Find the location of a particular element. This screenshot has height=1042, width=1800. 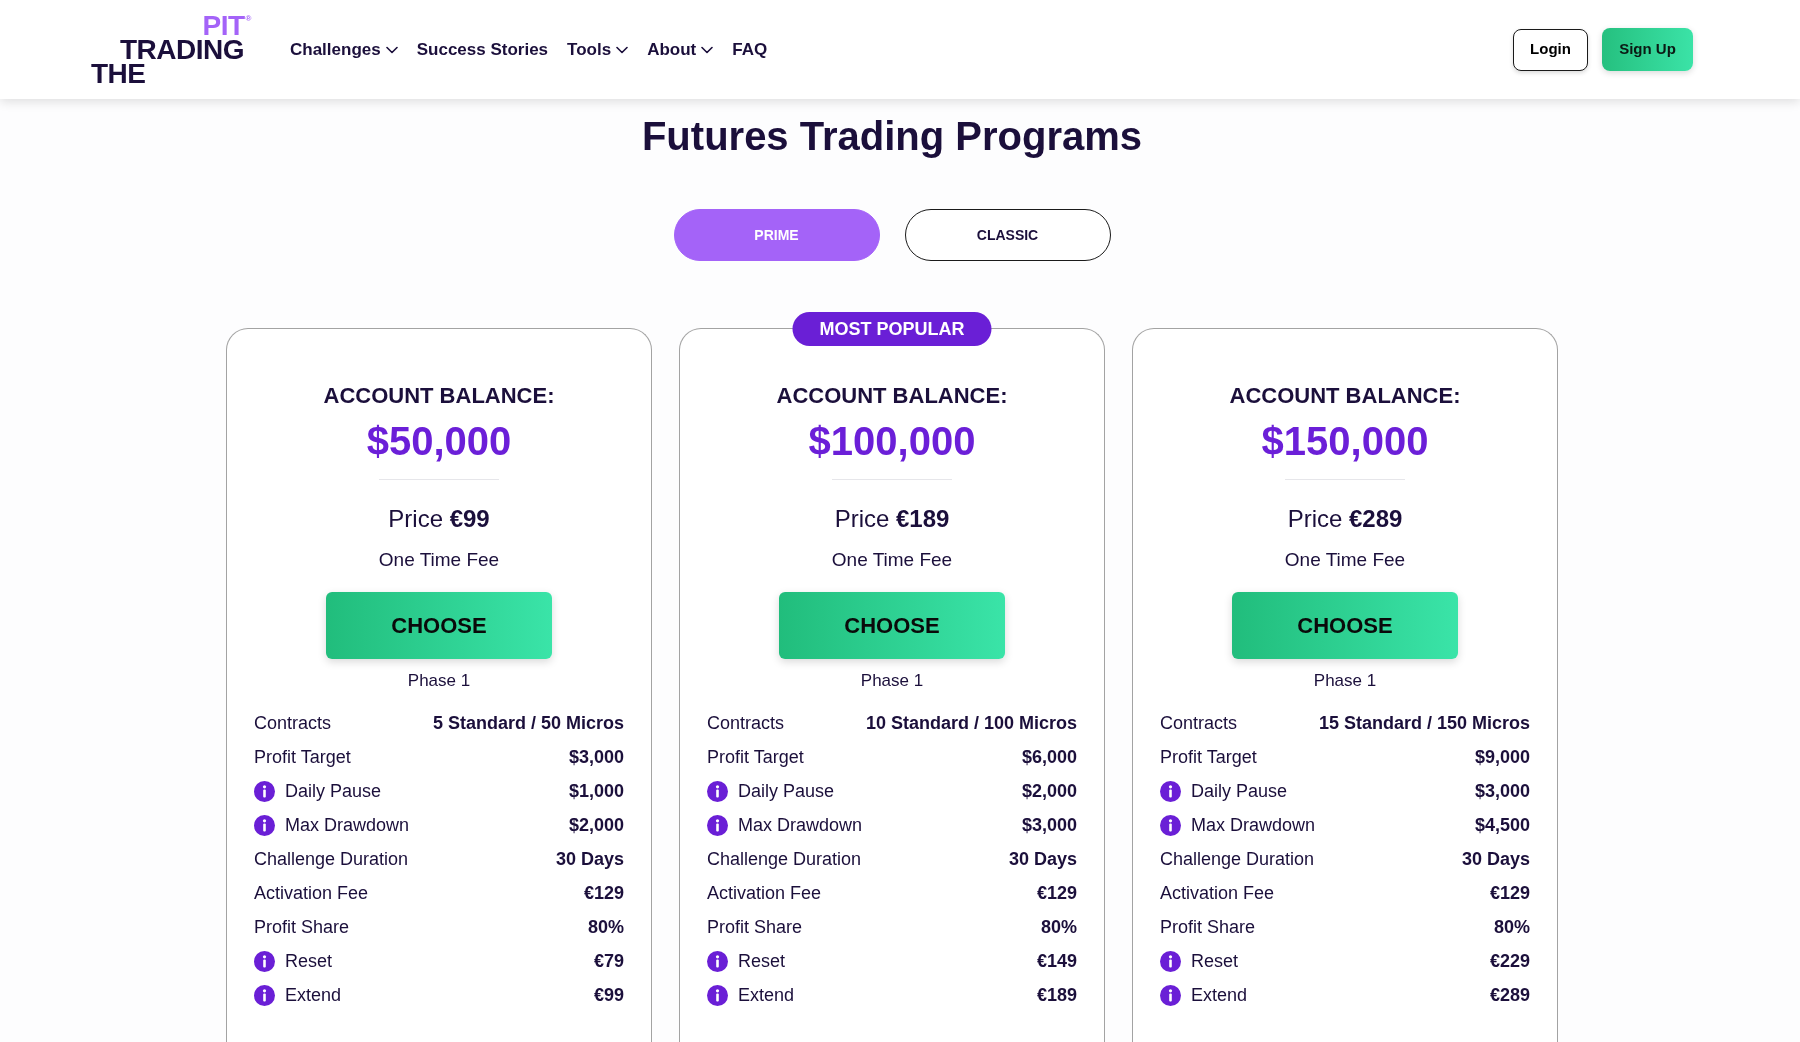

signup-button: Sign Up is located at coordinates (1647, 49).